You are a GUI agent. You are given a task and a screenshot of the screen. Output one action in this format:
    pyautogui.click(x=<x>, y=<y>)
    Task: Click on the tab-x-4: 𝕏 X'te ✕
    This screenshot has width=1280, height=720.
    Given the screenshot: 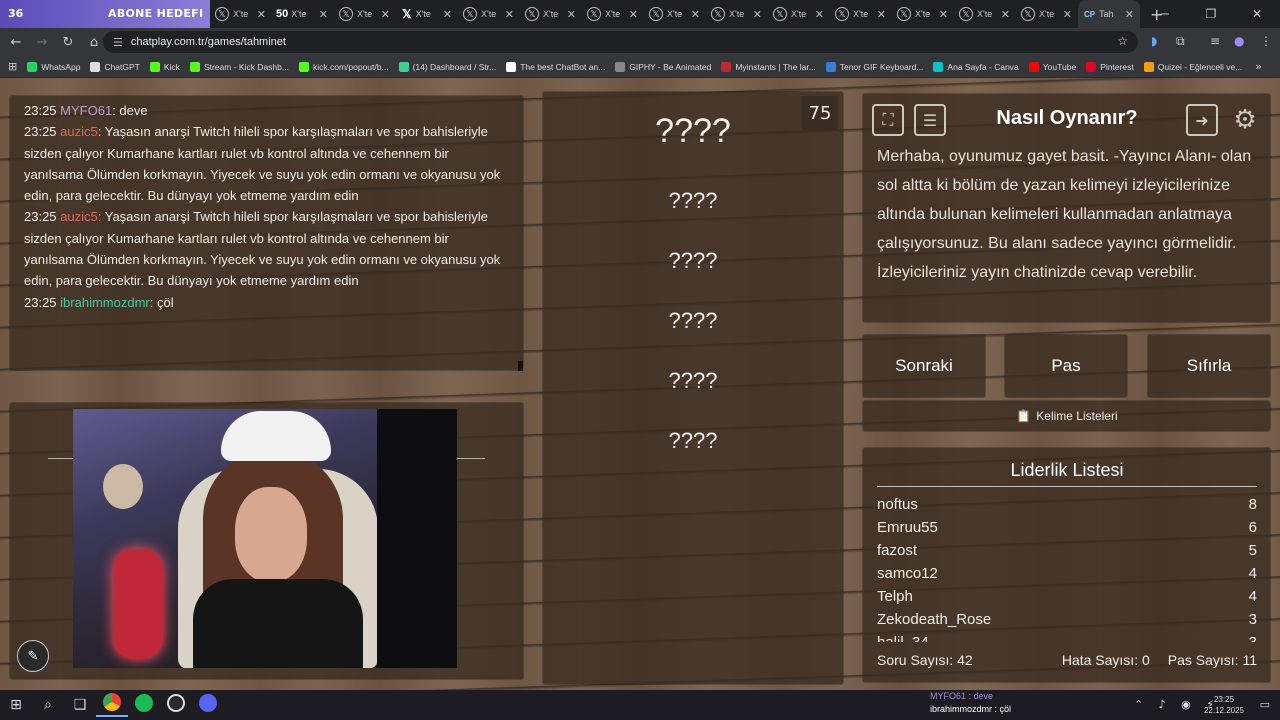 What is the action you would take?
    pyautogui.click(x=427, y=14)
    